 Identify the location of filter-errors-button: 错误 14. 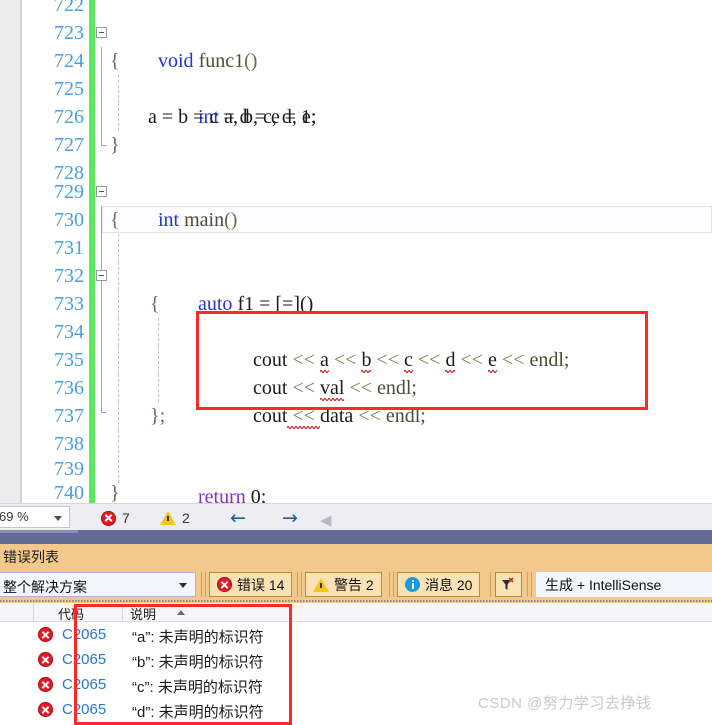
(251, 584).